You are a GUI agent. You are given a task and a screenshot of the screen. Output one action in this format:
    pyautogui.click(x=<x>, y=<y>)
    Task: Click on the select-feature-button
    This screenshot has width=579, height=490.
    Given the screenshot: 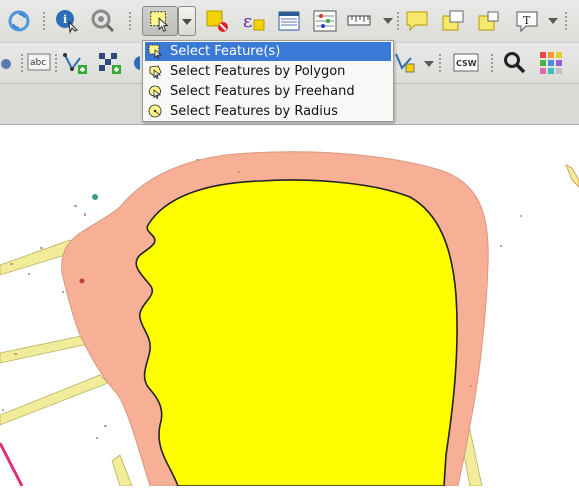 What is the action you would take?
    pyautogui.click(x=160, y=21)
    